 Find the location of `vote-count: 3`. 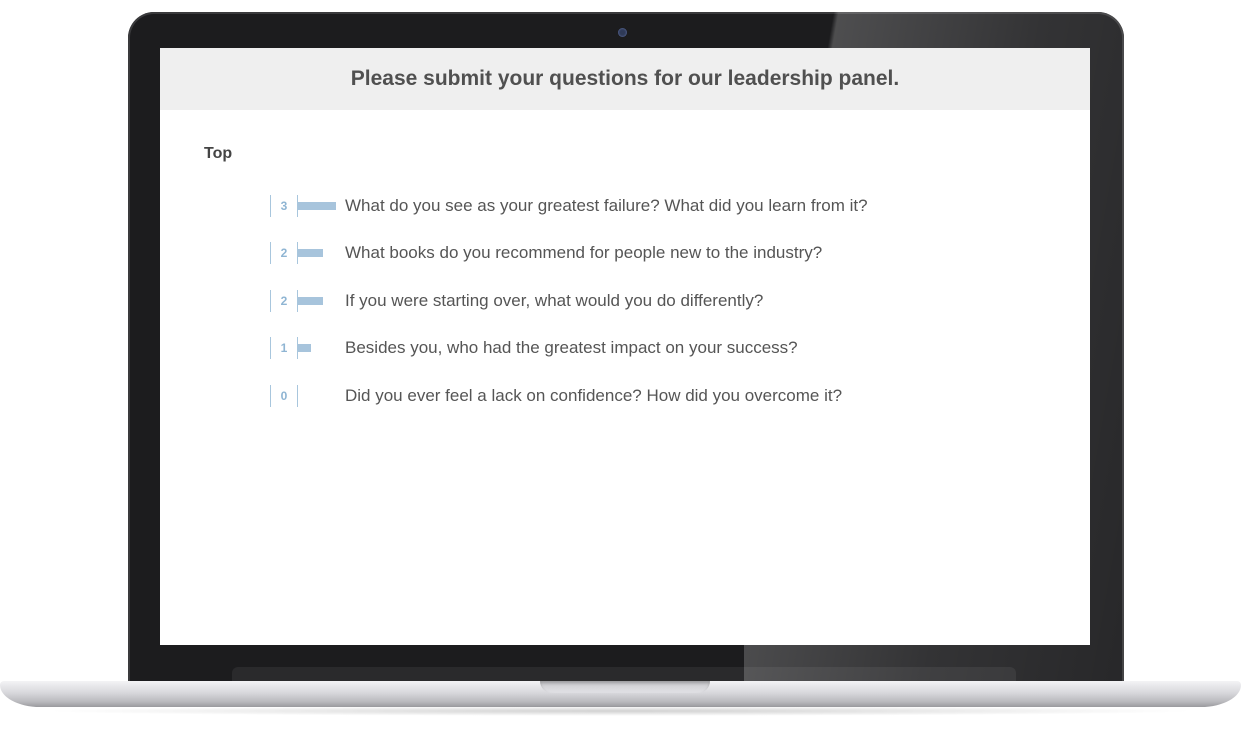

vote-count: 3 is located at coordinates (284, 205).